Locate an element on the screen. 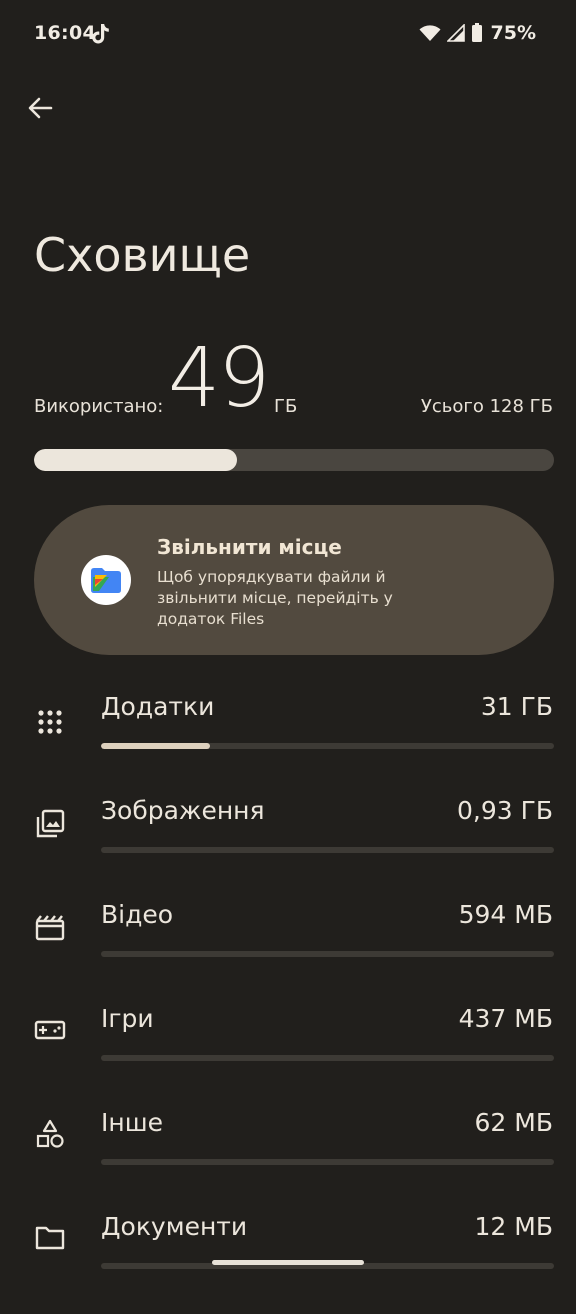  storage-usage-bar is located at coordinates (294, 460).